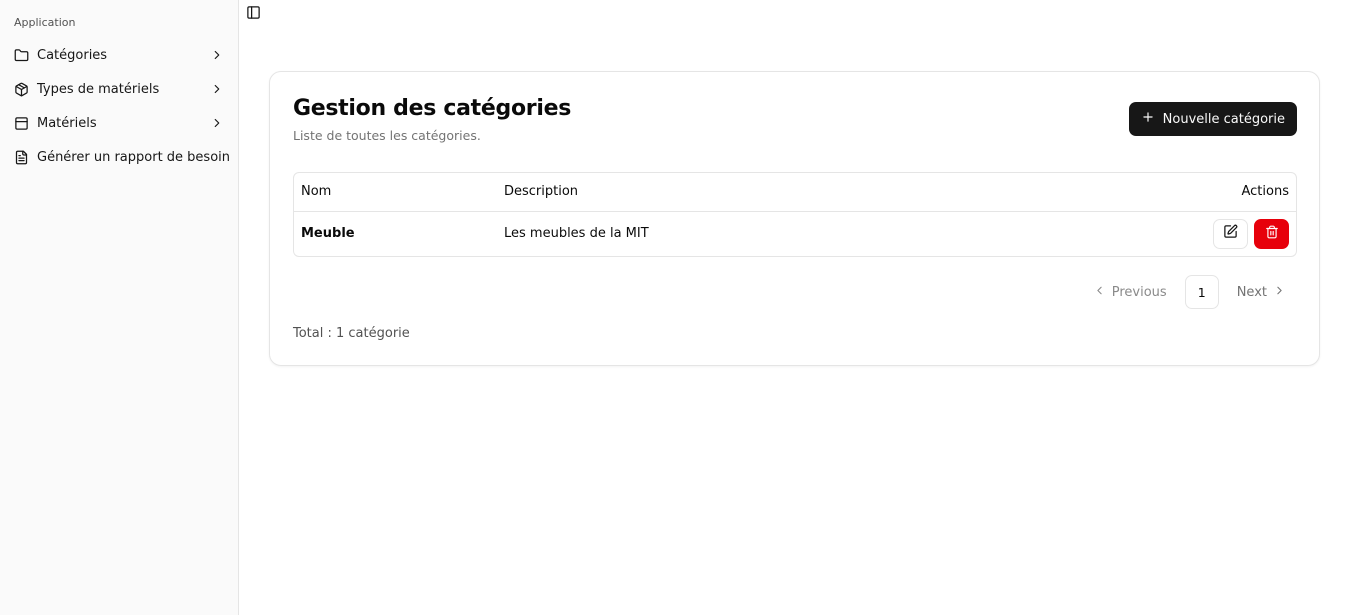 This screenshot has width=1347, height=615. Describe the element at coordinates (1148, 119) in the screenshot. I see `plus-icon` at that location.